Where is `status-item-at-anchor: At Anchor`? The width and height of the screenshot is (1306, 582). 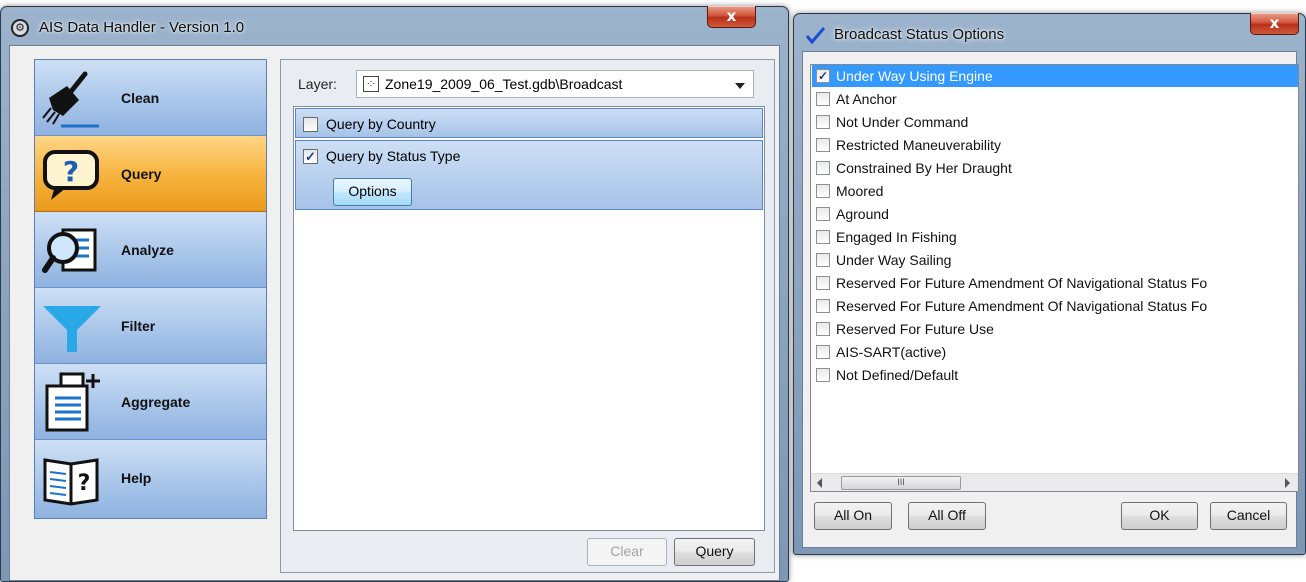
status-item-at-anchor: At Anchor is located at coordinates (1055, 99).